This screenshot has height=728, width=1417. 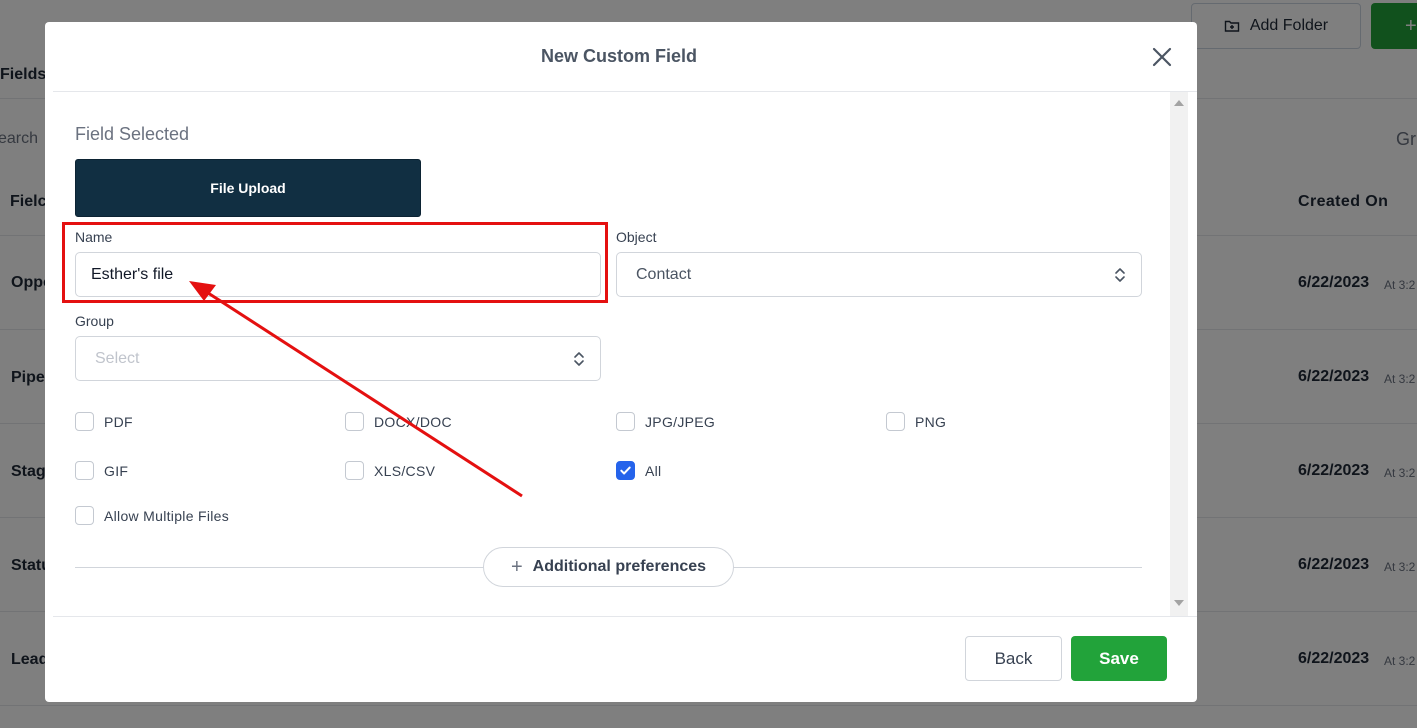 I want to click on checkbox-gif: GIF, so click(x=101, y=470).